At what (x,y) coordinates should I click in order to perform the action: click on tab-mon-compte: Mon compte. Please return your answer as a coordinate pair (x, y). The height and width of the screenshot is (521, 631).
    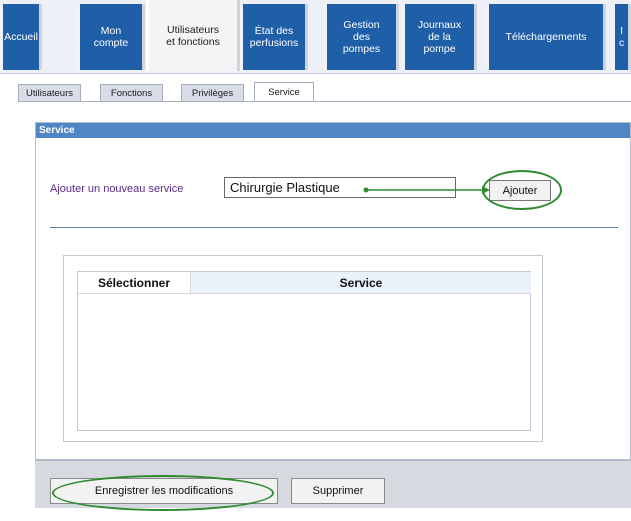
    Looking at the image, I should click on (111, 37).